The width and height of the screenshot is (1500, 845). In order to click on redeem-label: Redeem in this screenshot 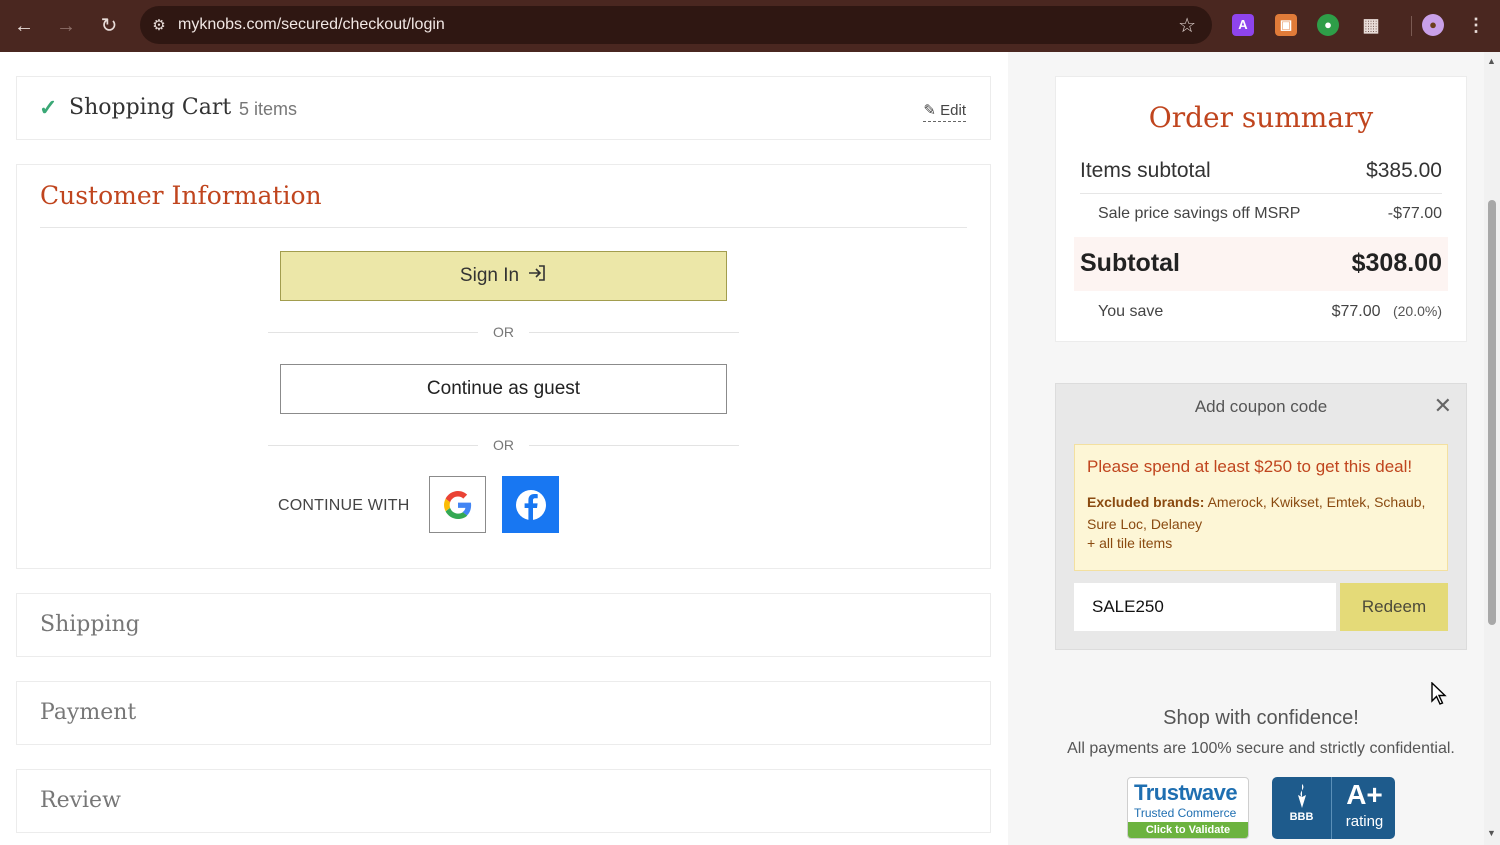, I will do `click(1394, 606)`.